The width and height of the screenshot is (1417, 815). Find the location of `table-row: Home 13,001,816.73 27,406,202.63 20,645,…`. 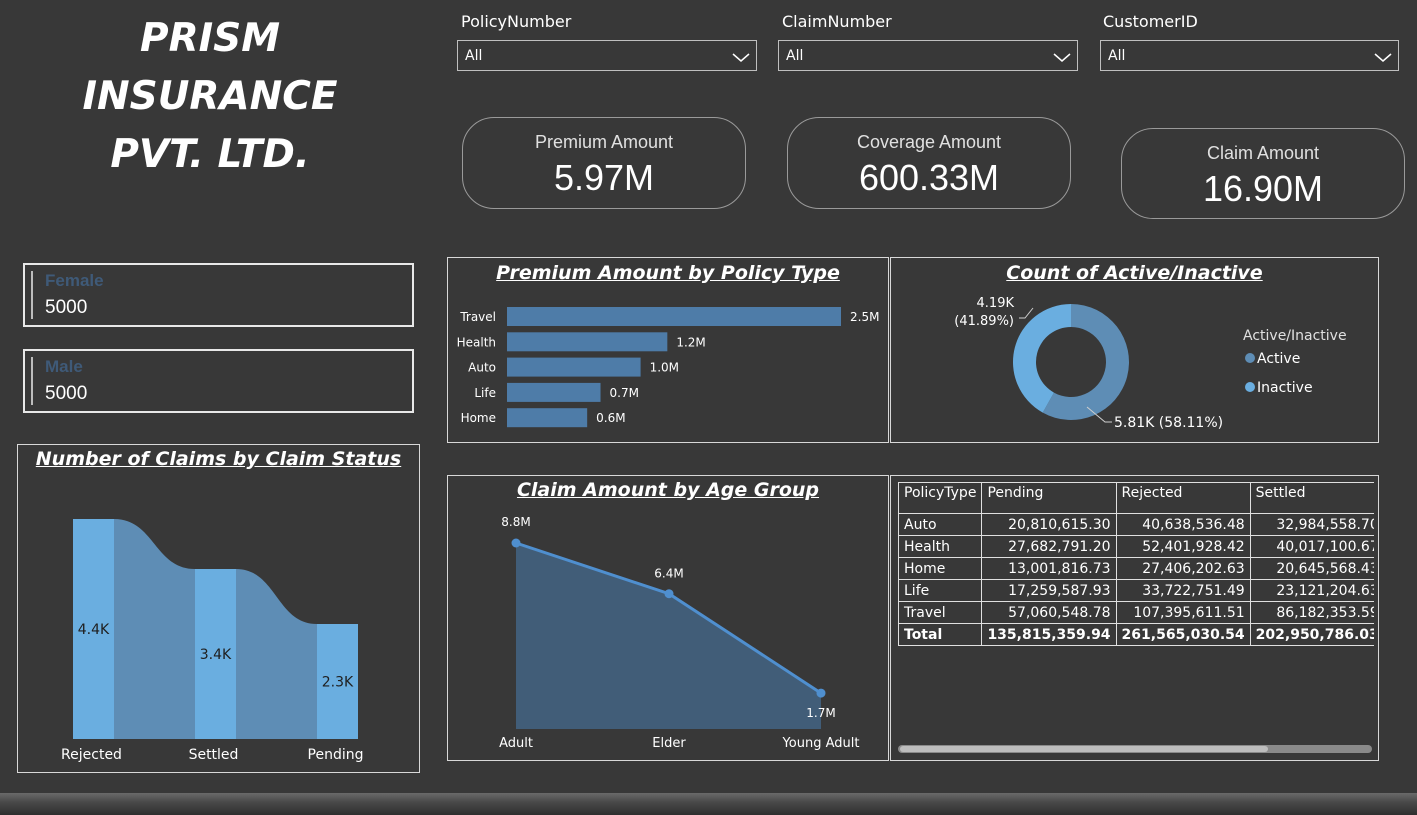

table-row: Home 13,001,816.73 27,406,202.63 20,645,… is located at coordinates (1136, 568).